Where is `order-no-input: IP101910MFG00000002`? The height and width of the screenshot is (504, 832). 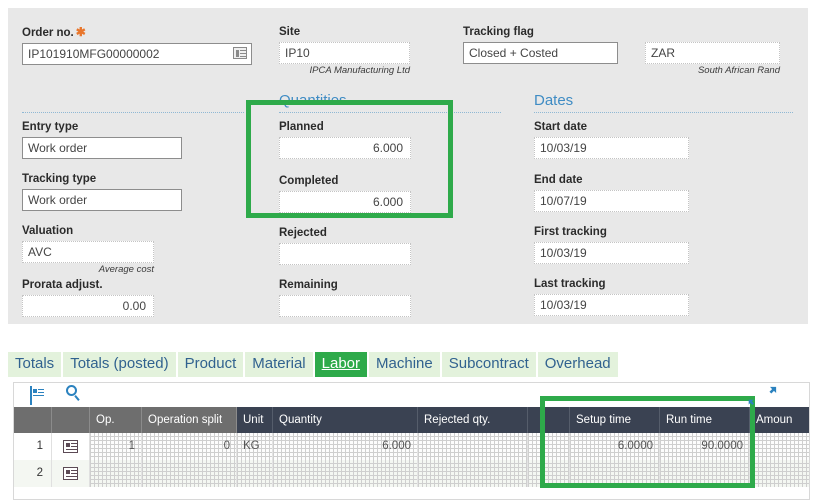 order-no-input: IP101910MFG00000002 is located at coordinates (137, 54).